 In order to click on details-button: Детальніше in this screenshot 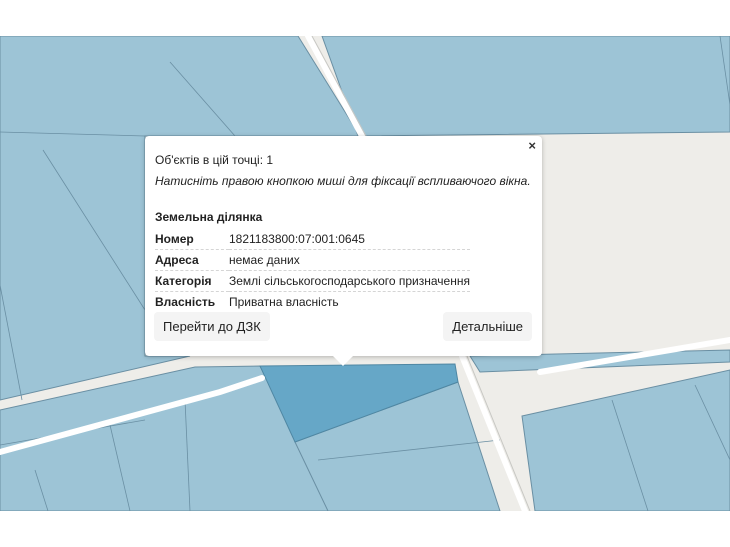, I will do `click(487, 326)`.